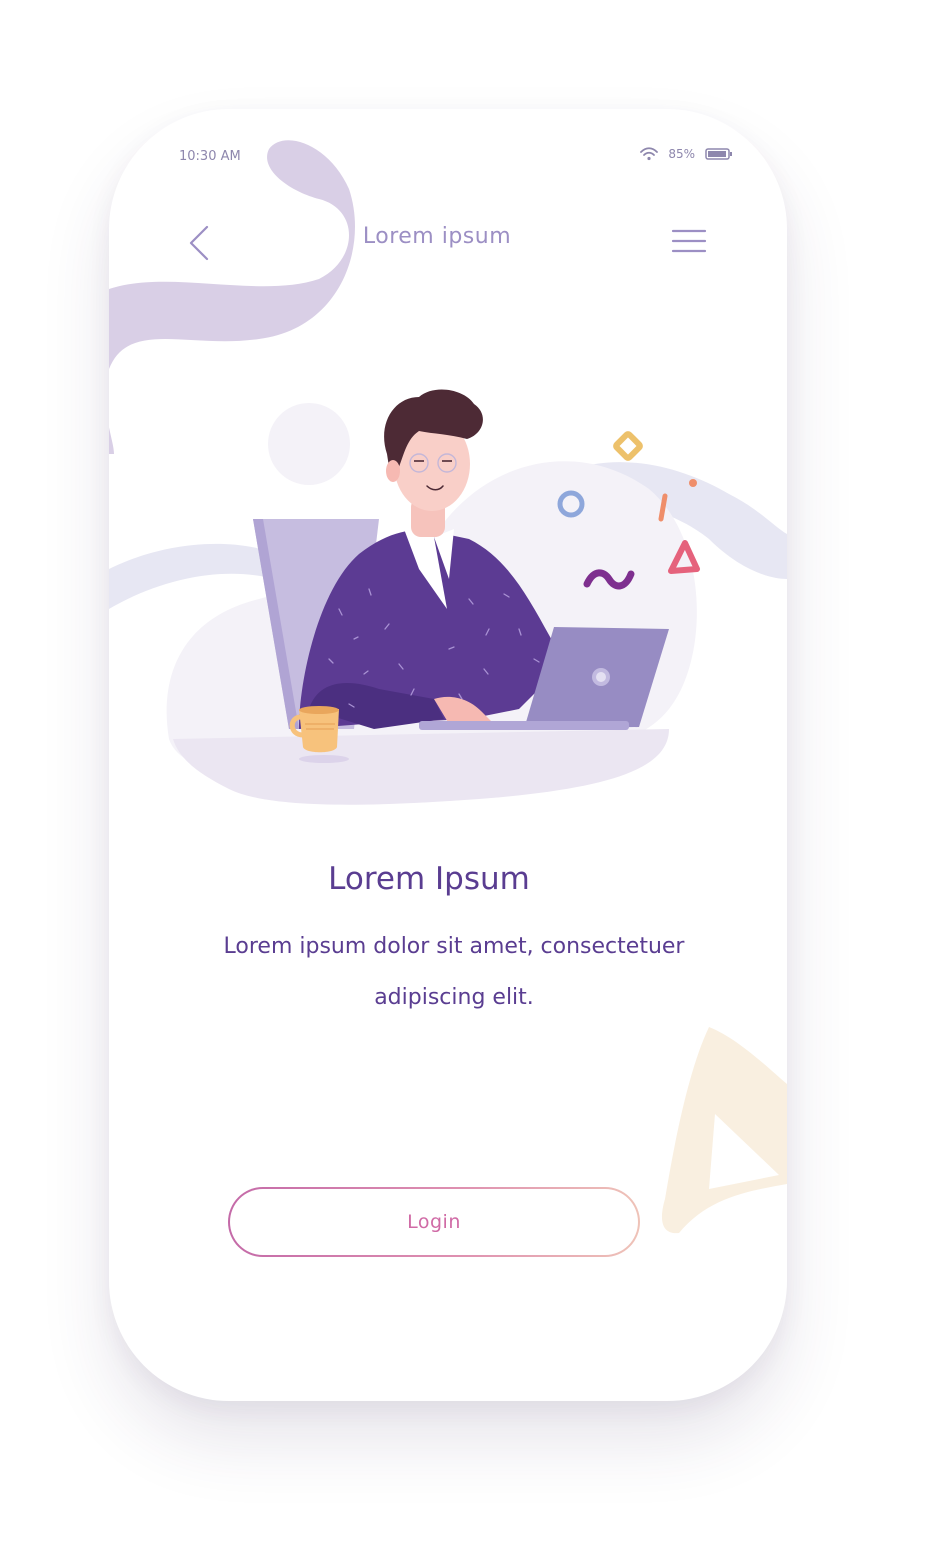  Describe the element at coordinates (434, 1222) in the screenshot. I see `login-button: Login` at that location.